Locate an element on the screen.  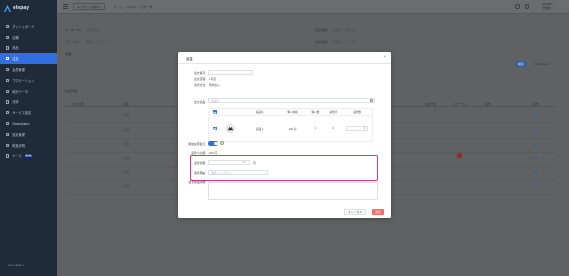
refund-submit-button: 返金 is located at coordinates (378, 212).